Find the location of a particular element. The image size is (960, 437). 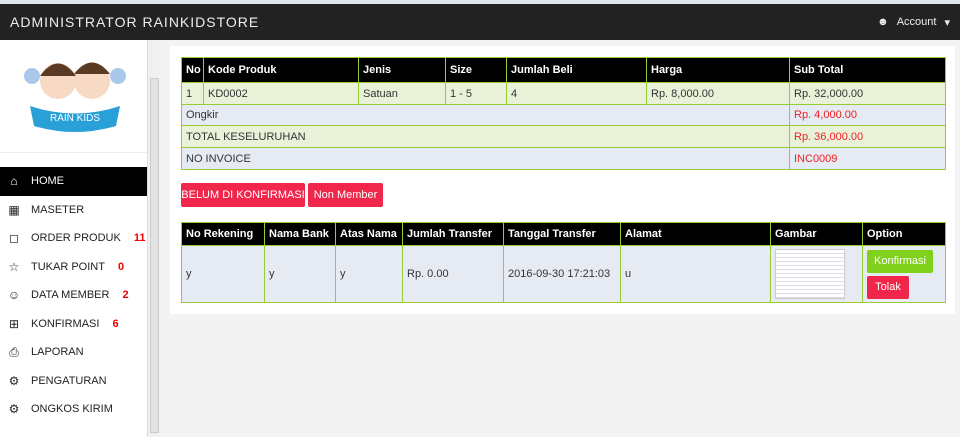

count-badge: 6 is located at coordinates (115, 323).